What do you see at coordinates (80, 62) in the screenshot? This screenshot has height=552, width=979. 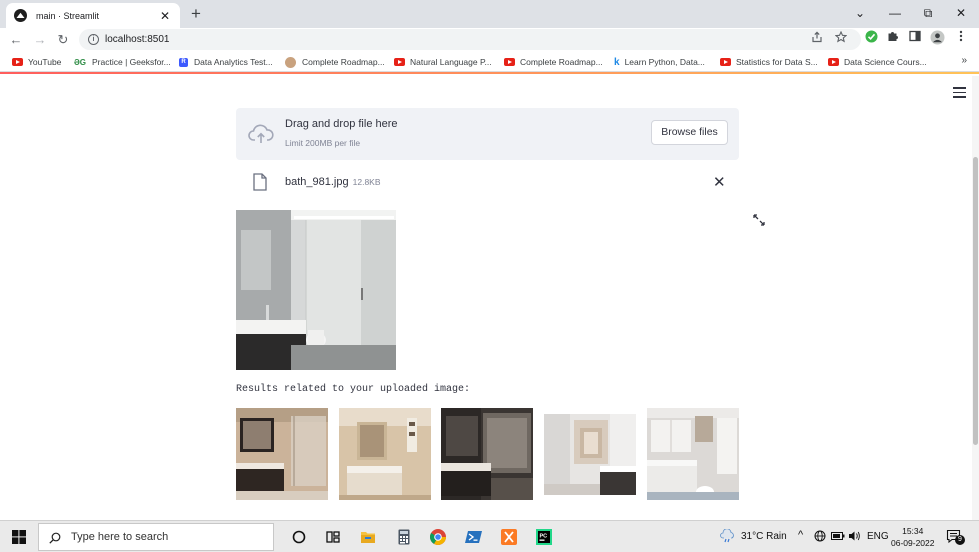 I see `geeksforgeeks-icon: ƏG` at bounding box center [80, 62].